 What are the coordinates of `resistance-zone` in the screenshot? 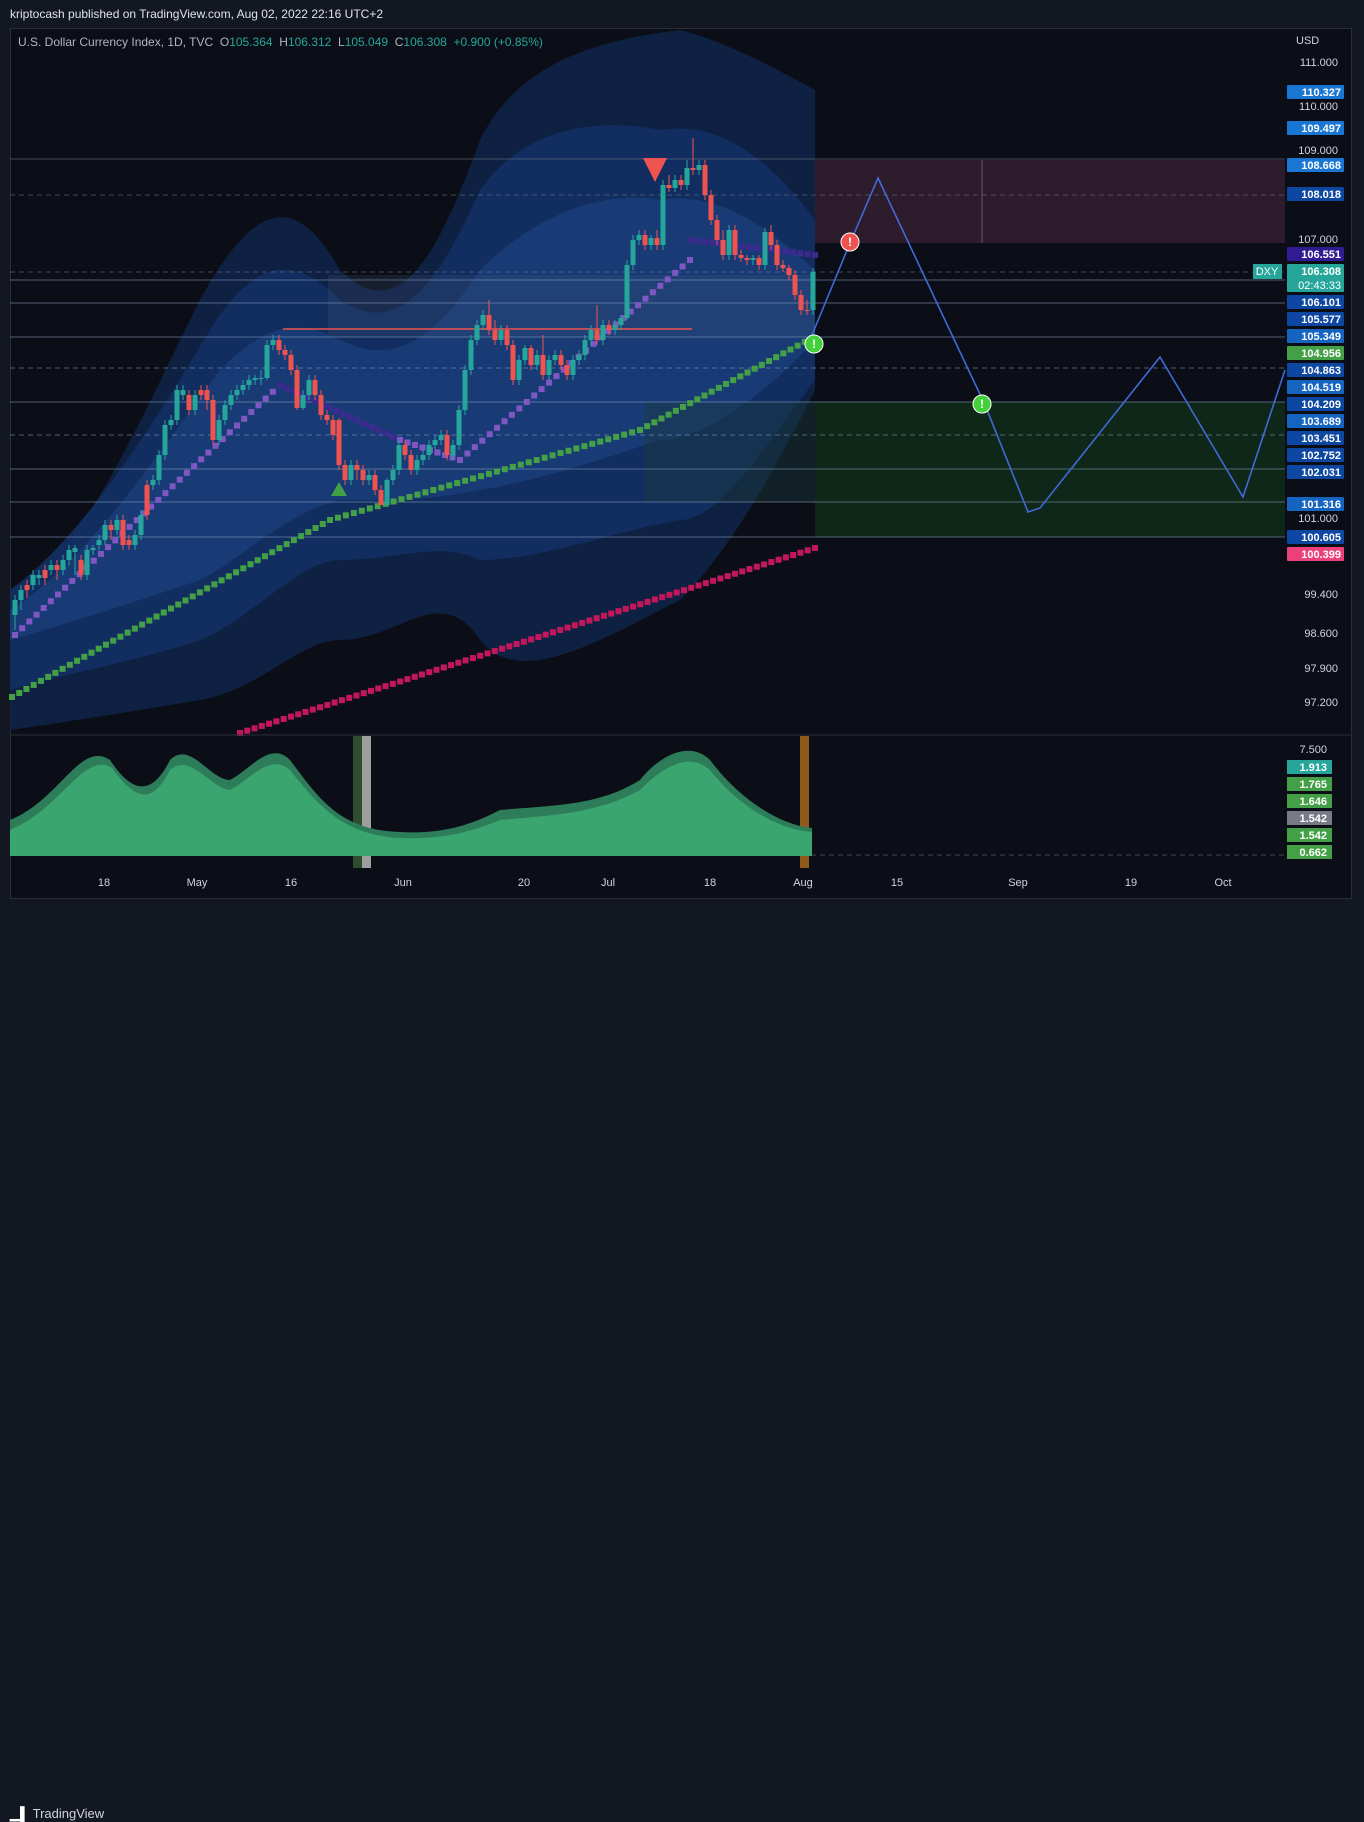 It's located at (1050, 201).